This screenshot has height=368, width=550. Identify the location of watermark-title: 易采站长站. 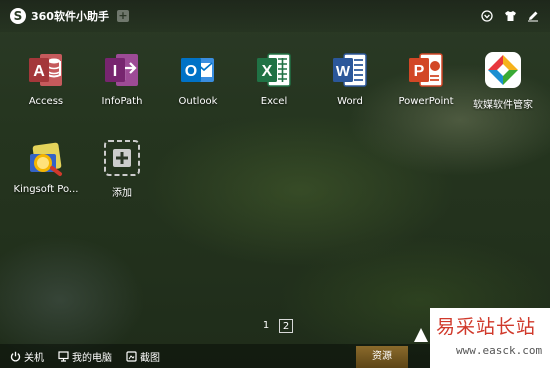
(486, 327).